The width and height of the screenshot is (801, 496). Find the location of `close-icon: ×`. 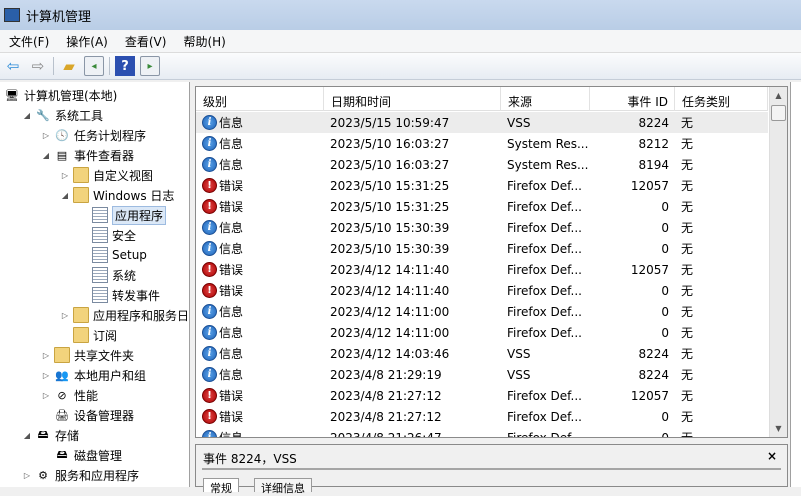

close-icon: × is located at coordinates (772, 456).